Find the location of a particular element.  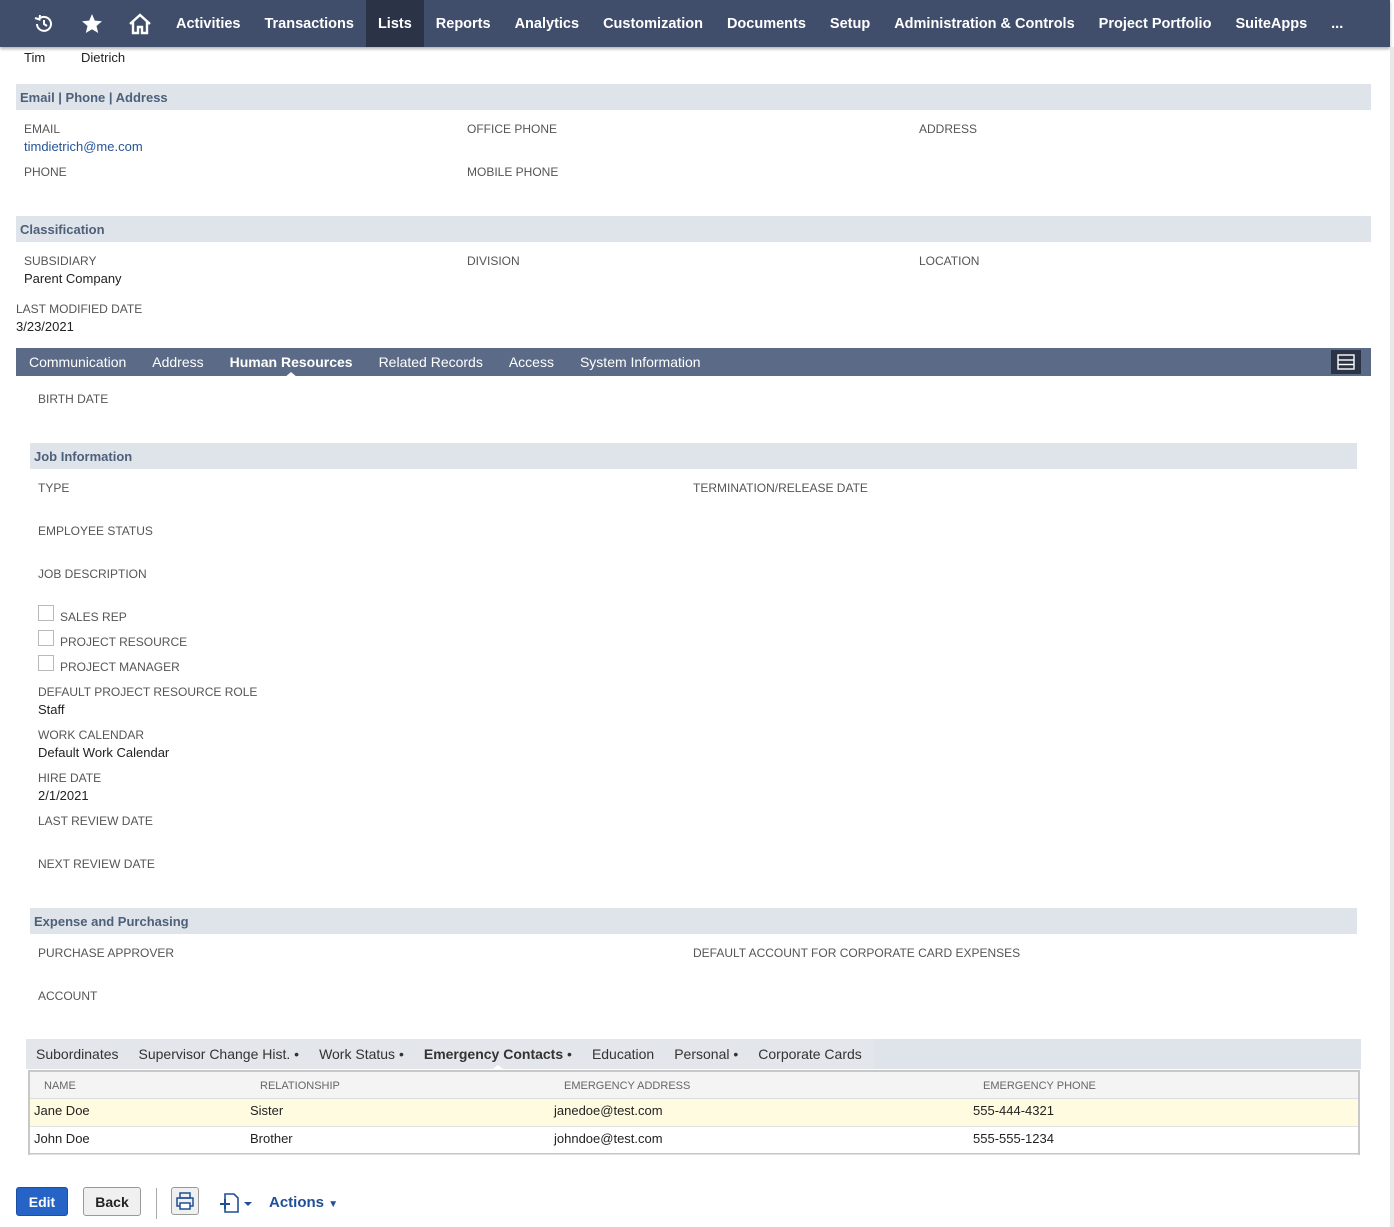

office-phone-label: OFFICE PHONE is located at coordinates (512, 129).